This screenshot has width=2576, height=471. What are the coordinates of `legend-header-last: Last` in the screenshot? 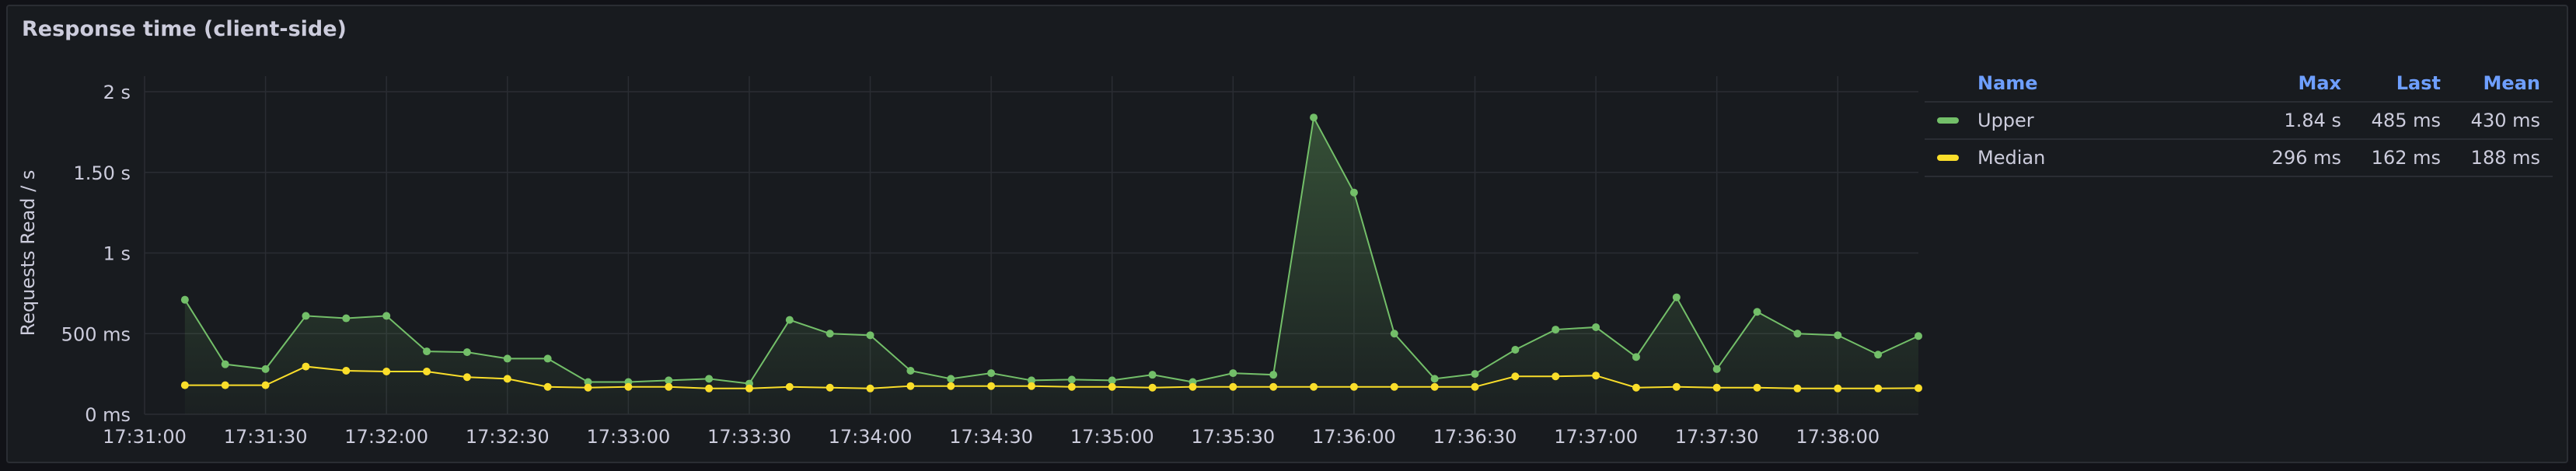 It's located at (2404, 83).